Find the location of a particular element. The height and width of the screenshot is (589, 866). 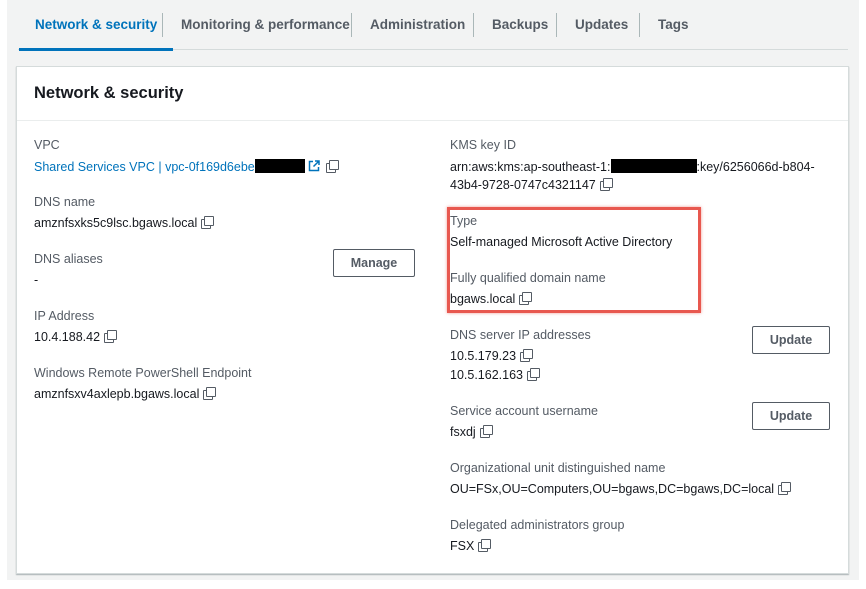

dns-server-1-text: 10.5.179.23 is located at coordinates (483, 356).